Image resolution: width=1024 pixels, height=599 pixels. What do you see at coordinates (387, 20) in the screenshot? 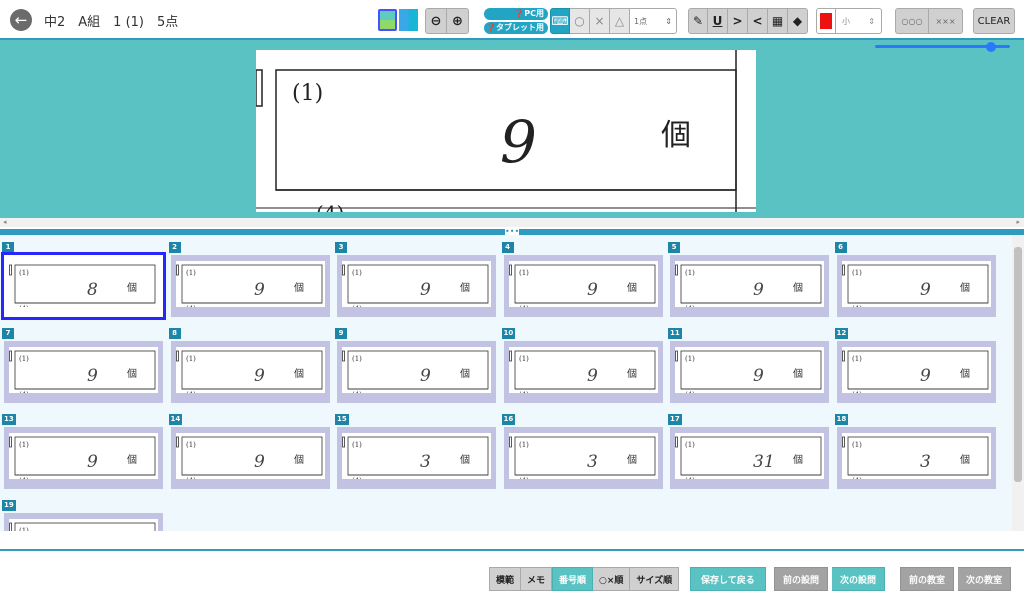
I see `layout-vertical-icon` at bounding box center [387, 20].